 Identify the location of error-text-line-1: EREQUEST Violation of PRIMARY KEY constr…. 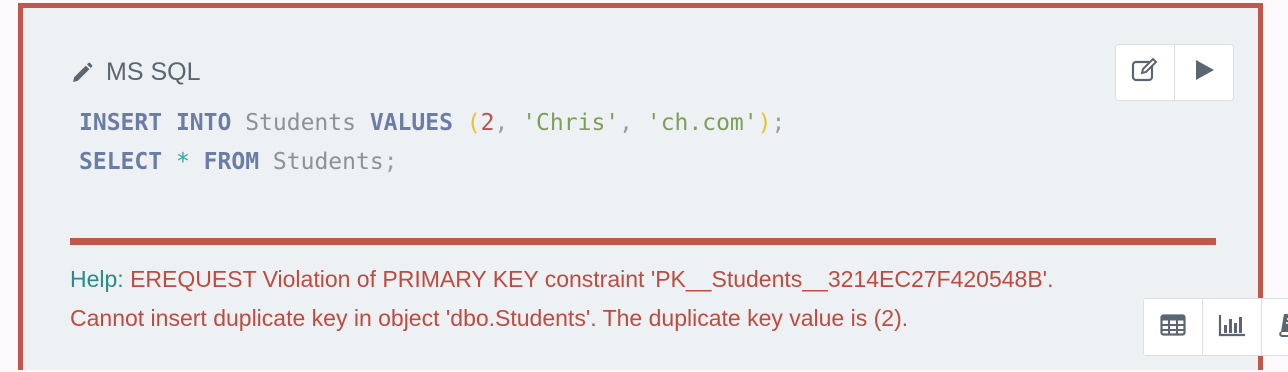
(592, 279).